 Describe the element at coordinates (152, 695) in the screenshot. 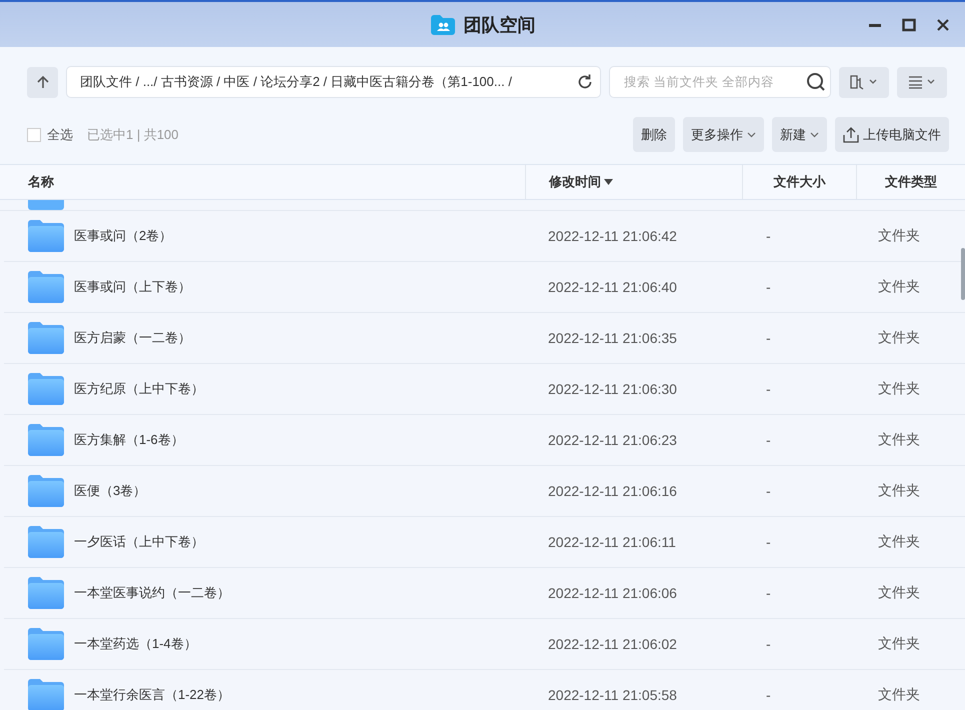

I see `file-name: 一本堂行余医言（1-22卷）` at that location.